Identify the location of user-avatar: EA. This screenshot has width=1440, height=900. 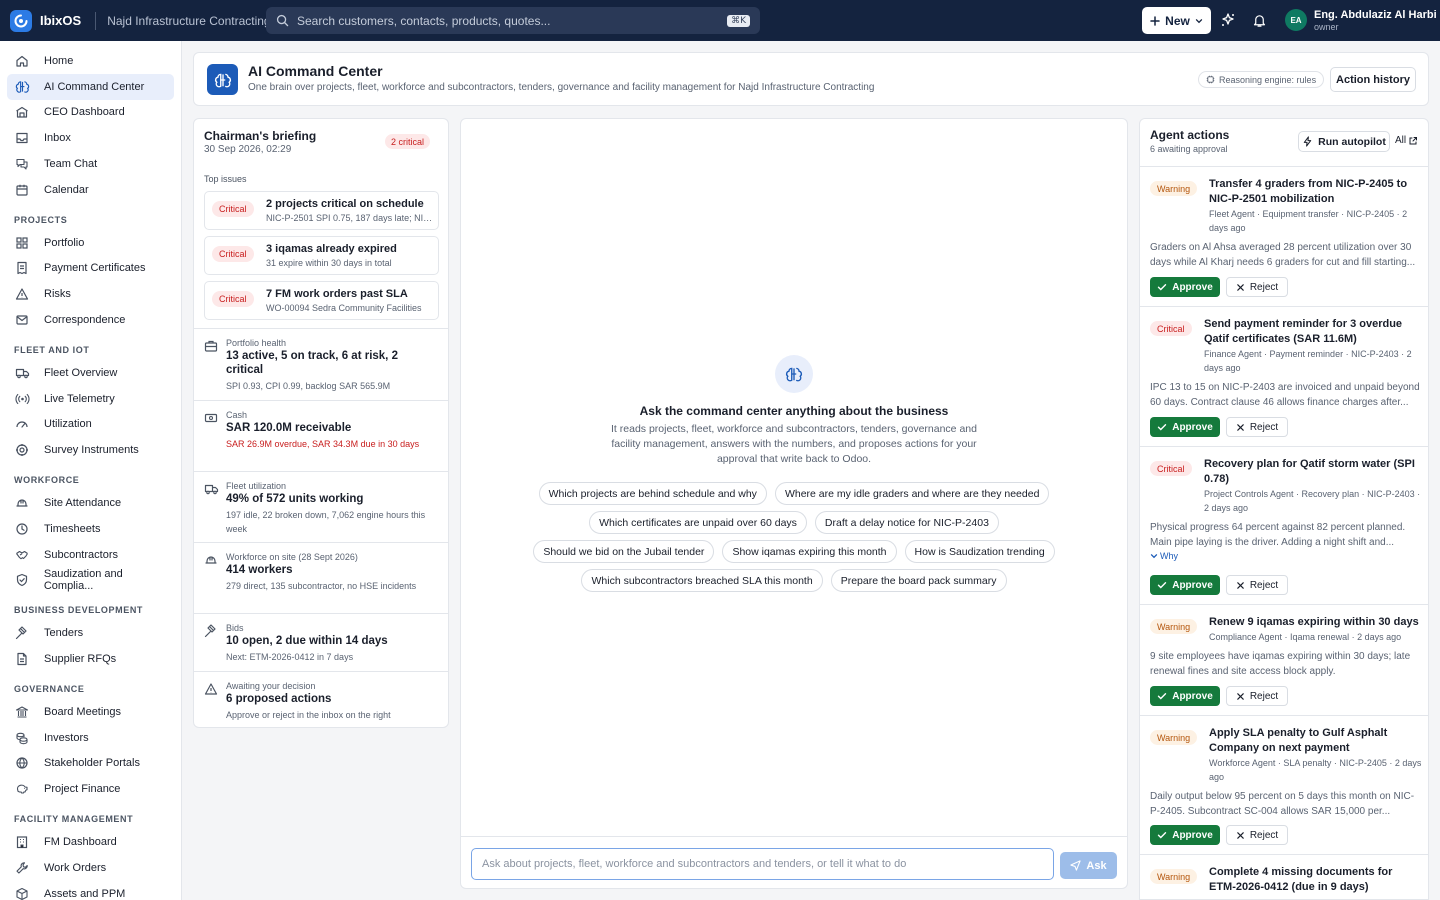
(1296, 20).